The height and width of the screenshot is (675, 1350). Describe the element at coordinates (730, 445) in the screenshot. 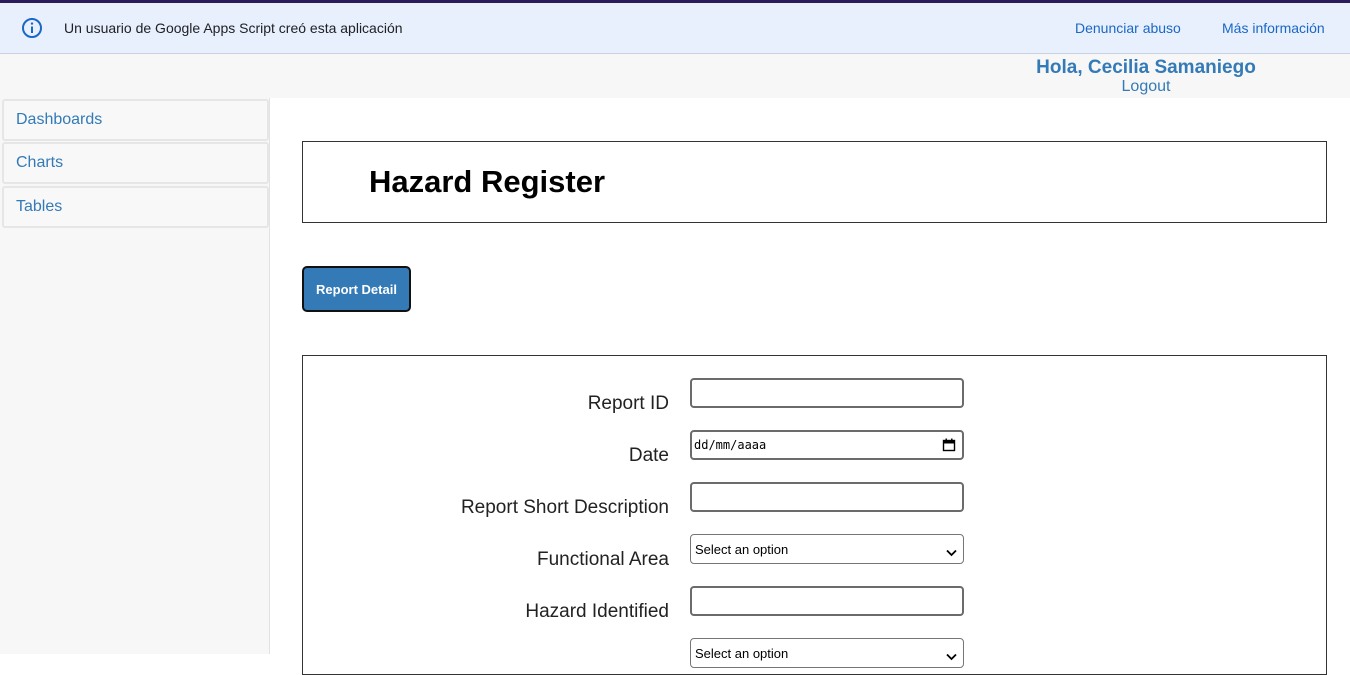

I see `date-placeholder: dd/mm/aaaa` at that location.